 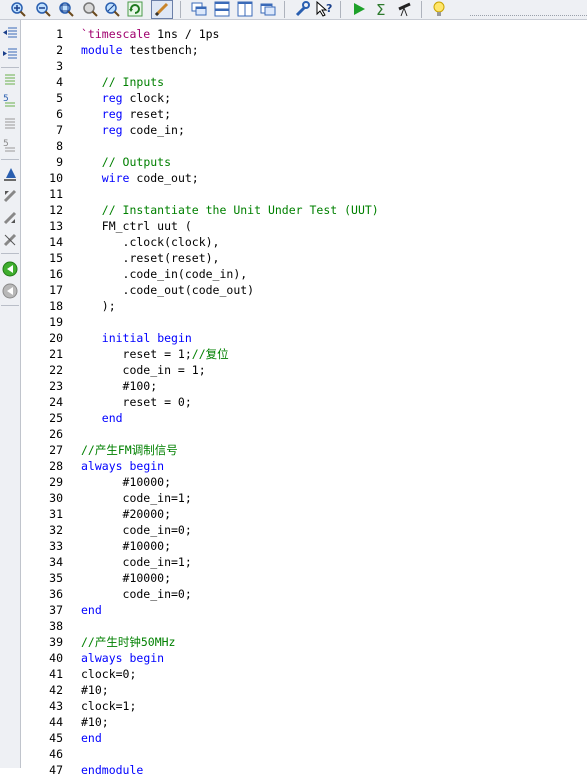 What do you see at coordinates (10, 145) in the screenshot?
I see `toggle-bookmark-icon: 5` at bounding box center [10, 145].